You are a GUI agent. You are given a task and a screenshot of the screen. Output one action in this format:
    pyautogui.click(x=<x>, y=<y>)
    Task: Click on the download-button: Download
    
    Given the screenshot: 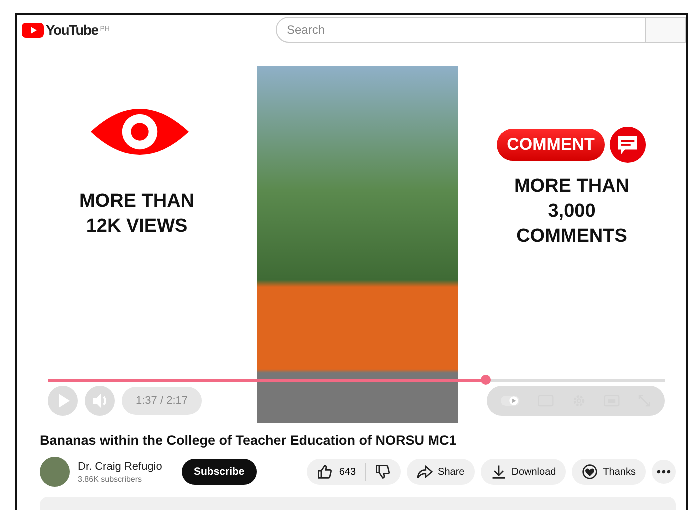 What is the action you would take?
    pyautogui.click(x=523, y=472)
    